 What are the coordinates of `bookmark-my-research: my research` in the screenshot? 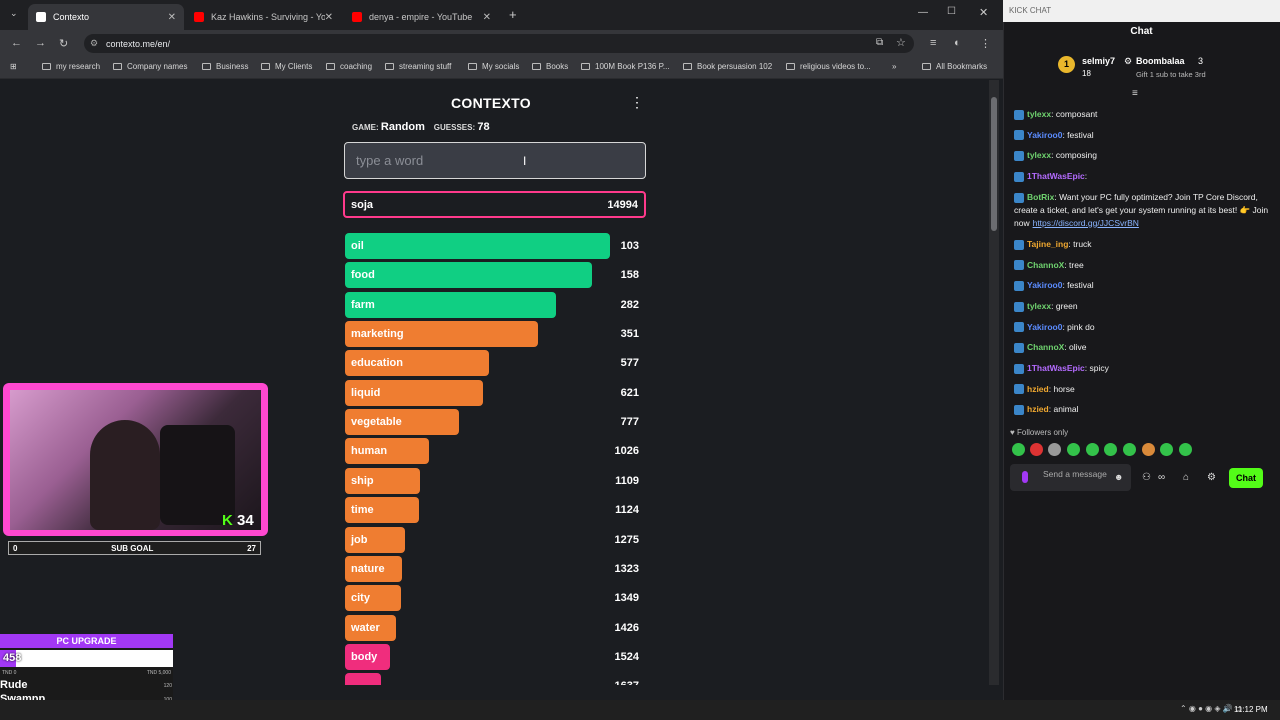 It's located at (71, 66).